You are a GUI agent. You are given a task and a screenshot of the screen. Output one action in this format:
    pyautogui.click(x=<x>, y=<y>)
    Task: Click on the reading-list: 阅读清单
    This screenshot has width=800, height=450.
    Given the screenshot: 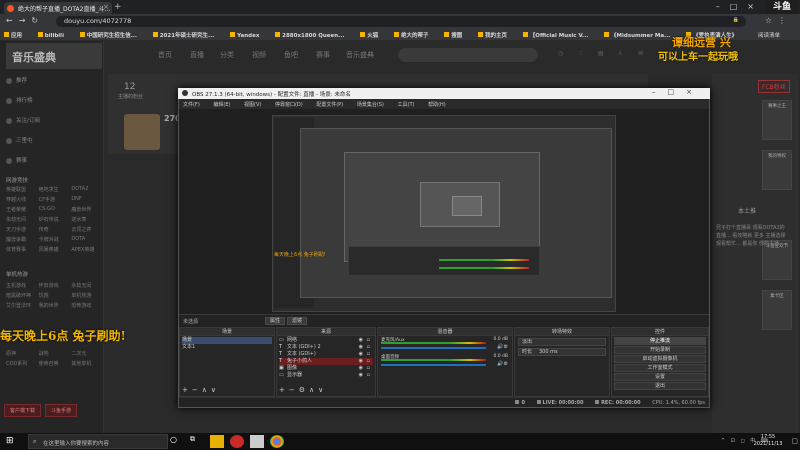 What is the action you would take?
    pyautogui.click(x=769, y=35)
    